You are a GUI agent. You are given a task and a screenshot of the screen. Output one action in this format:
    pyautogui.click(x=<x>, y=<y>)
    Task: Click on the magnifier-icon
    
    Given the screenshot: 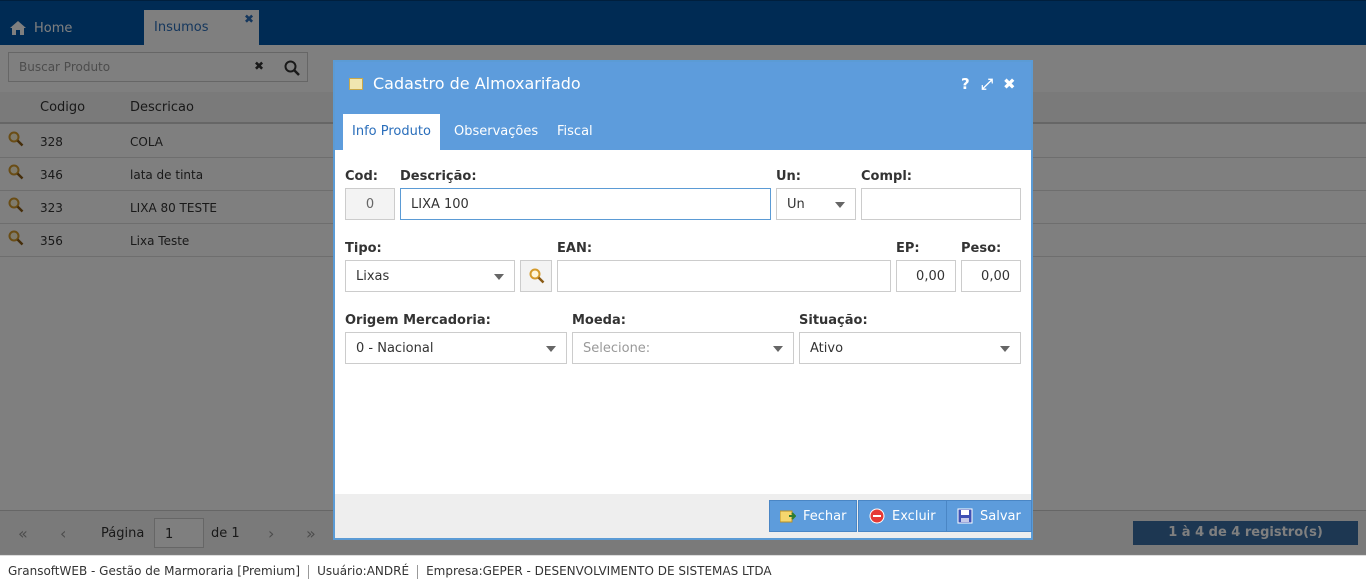 What is the action you would take?
    pyautogui.click(x=537, y=276)
    